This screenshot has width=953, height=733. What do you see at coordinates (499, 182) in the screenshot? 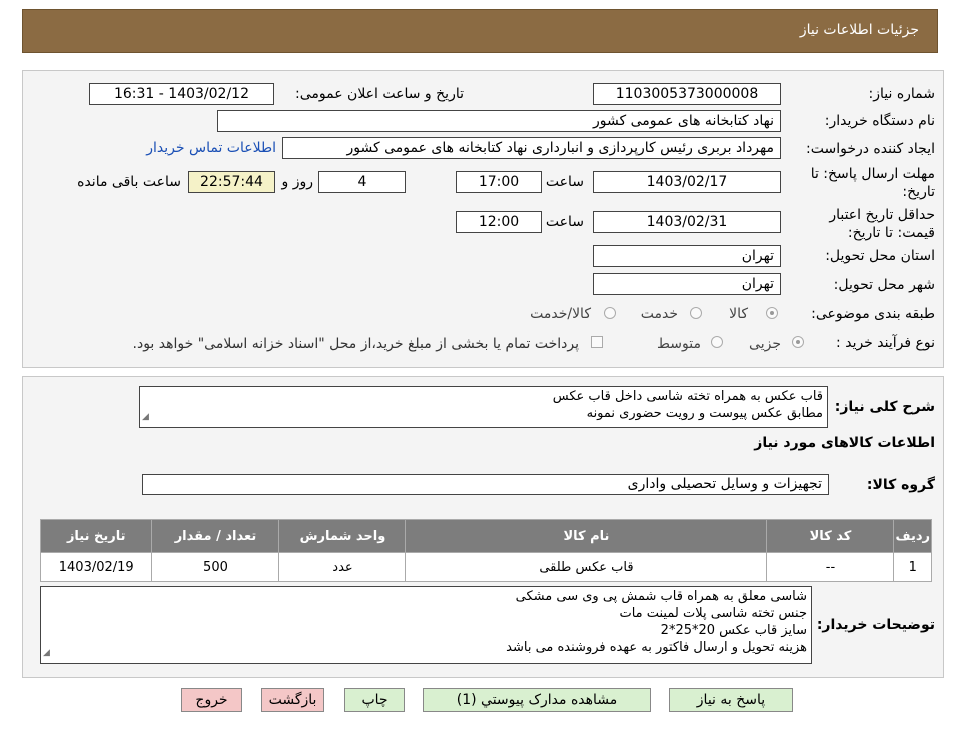
I see `reply-time-field: 17:00` at bounding box center [499, 182].